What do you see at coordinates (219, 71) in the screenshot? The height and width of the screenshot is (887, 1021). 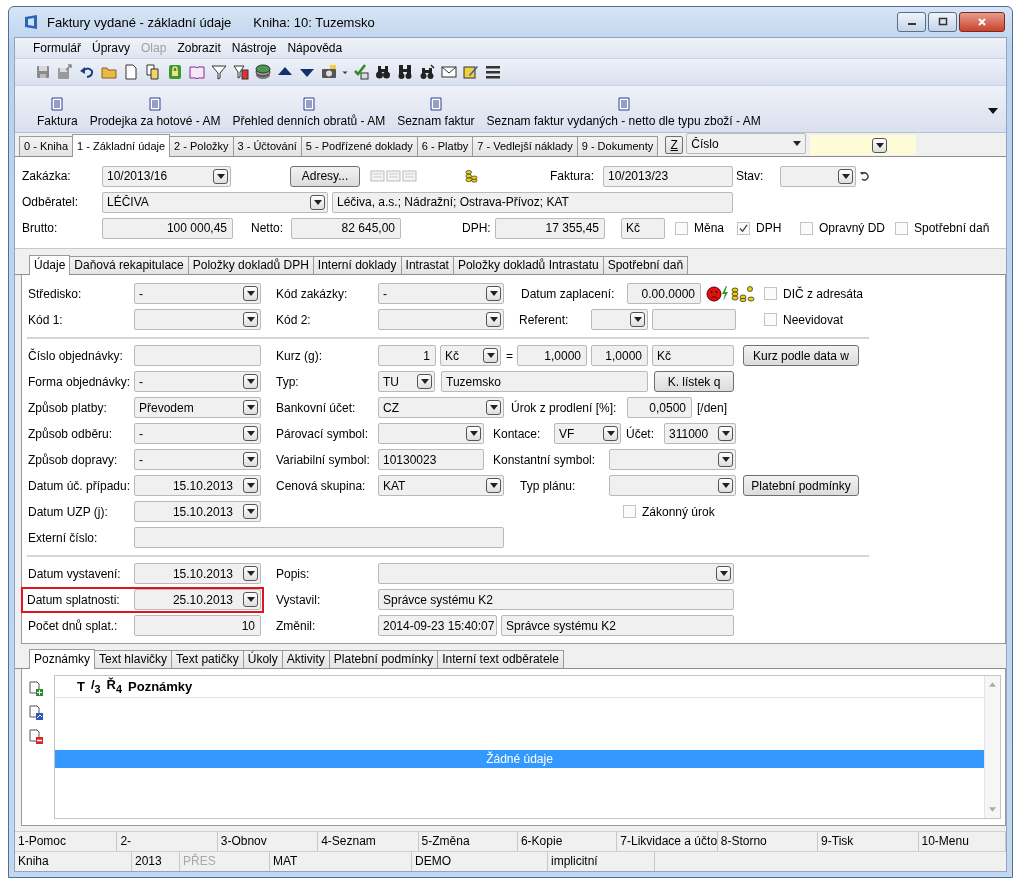 I see `filter-icon` at bounding box center [219, 71].